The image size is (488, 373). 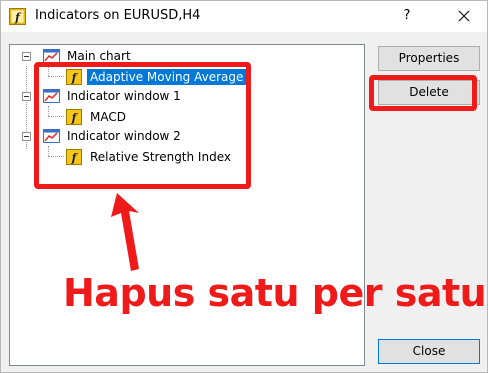 What do you see at coordinates (17, 16) in the screenshot?
I see `indicator-app-icon: f` at bounding box center [17, 16].